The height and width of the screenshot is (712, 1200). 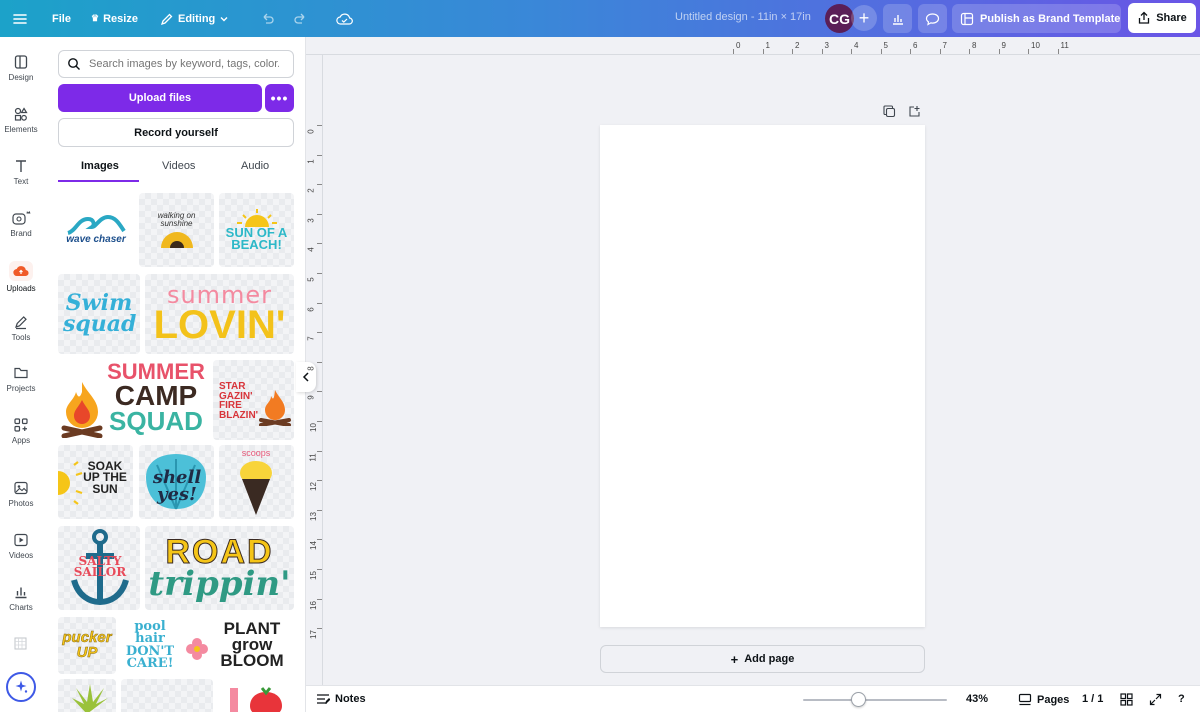 What do you see at coordinates (239, 401) in the screenshot?
I see `star-gazin-text: STAR GAZIN' FIRE BLAZIN'` at bounding box center [239, 401].